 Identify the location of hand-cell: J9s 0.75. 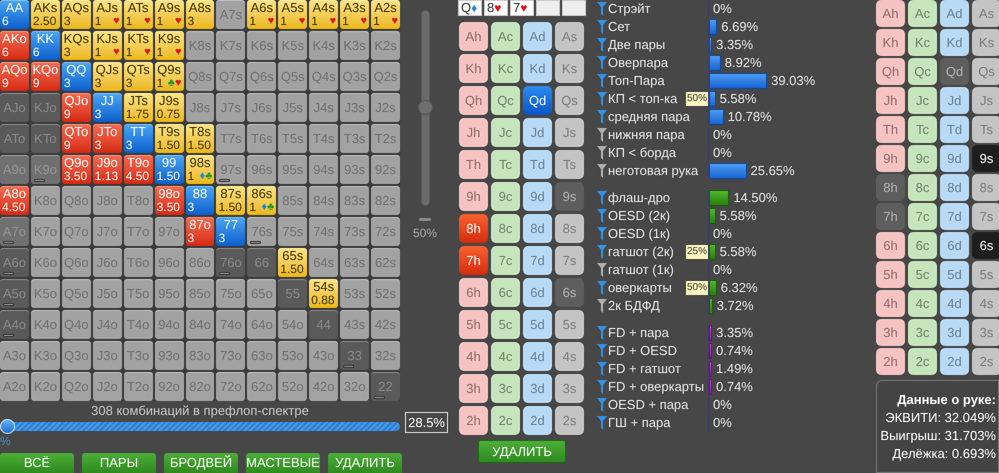
(169, 107).